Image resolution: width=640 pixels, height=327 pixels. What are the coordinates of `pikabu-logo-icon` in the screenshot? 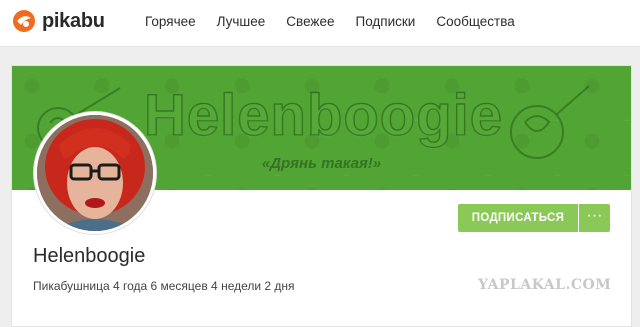 It's located at (24, 21).